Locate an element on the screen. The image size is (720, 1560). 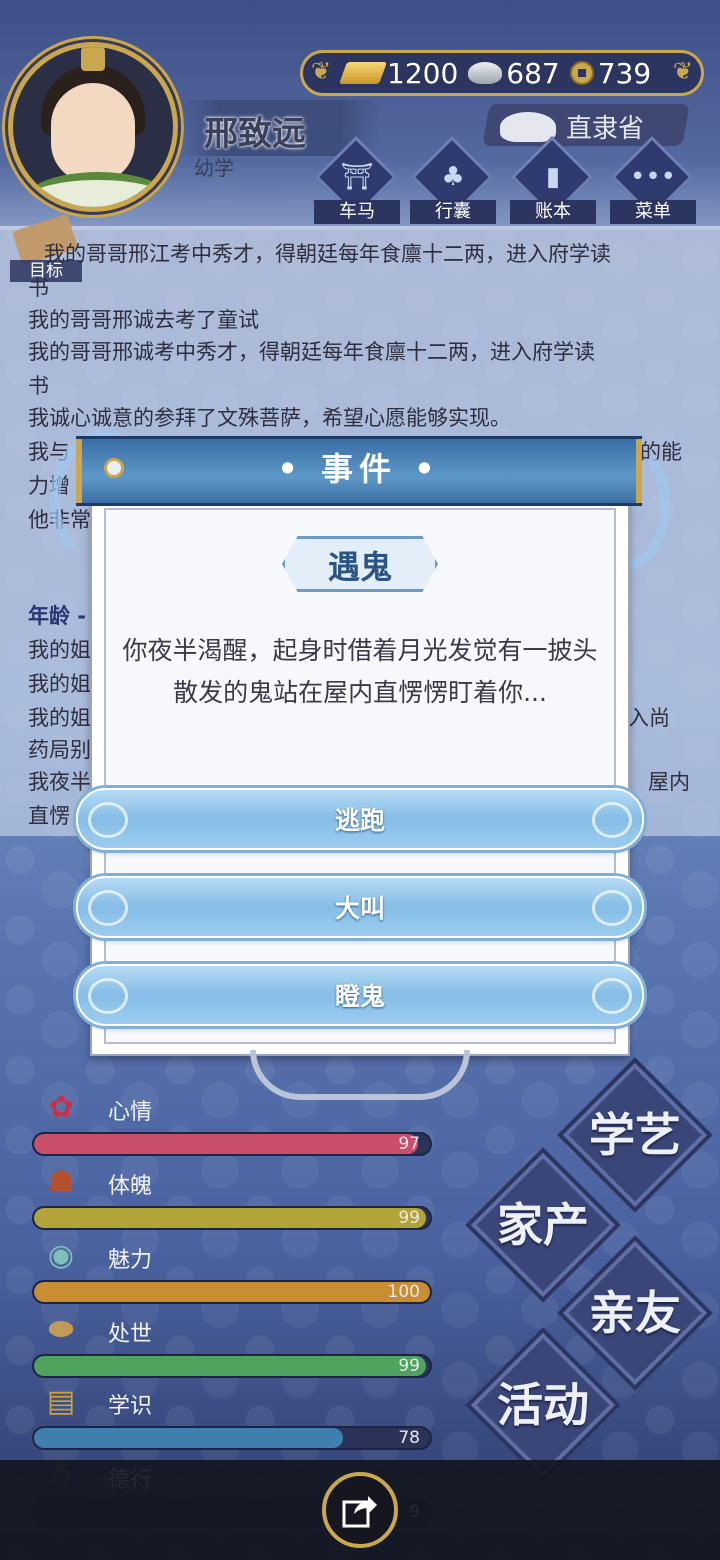
silver-amount: 687 is located at coordinates (533, 73).